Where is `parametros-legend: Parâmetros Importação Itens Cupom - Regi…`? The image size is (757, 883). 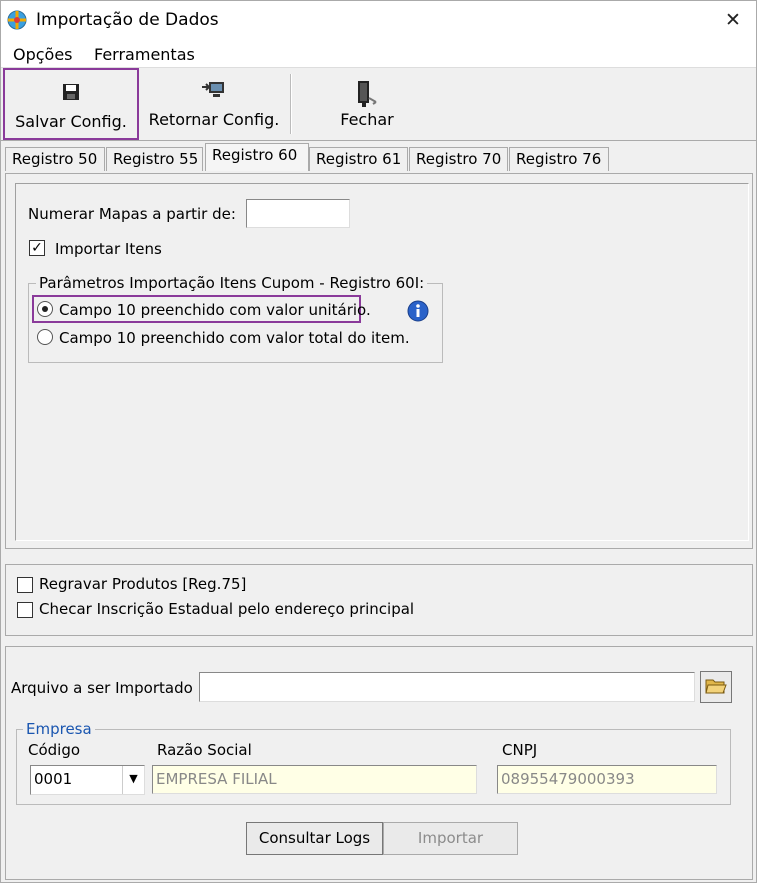 parametros-legend: Parâmetros Importação Itens Cupom - Regi… is located at coordinates (232, 283).